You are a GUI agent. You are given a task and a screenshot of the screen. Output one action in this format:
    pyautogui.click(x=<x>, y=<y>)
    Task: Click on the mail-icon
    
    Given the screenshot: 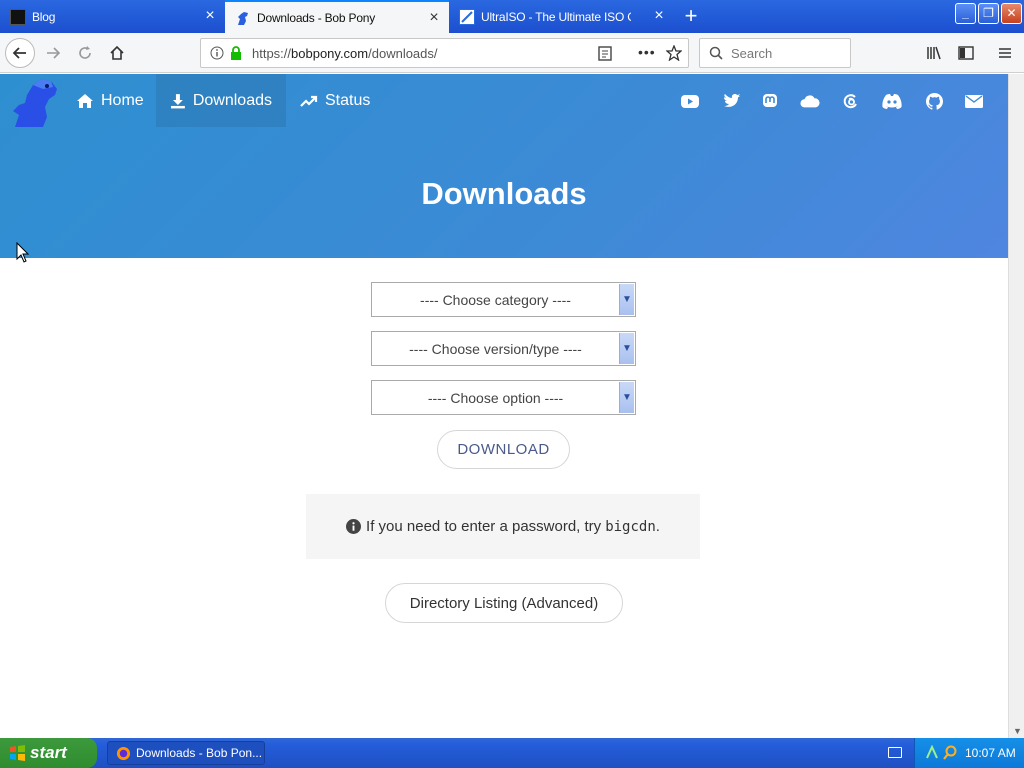 What is the action you would take?
    pyautogui.click(x=974, y=101)
    